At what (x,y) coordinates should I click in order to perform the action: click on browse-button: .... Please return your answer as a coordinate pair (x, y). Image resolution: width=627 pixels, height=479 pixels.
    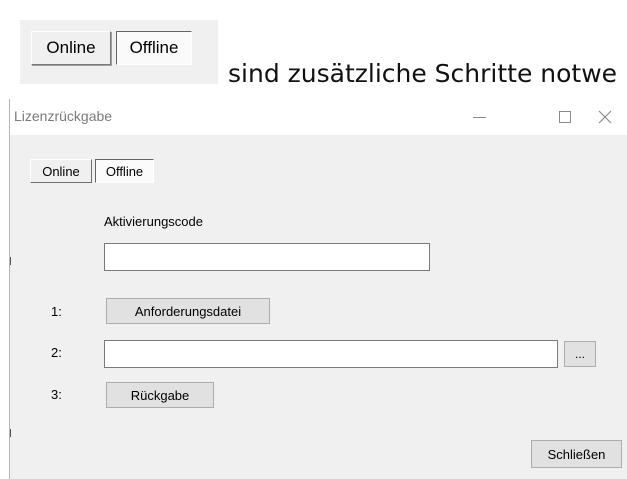
    Looking at the image, I should click on (580, 354).